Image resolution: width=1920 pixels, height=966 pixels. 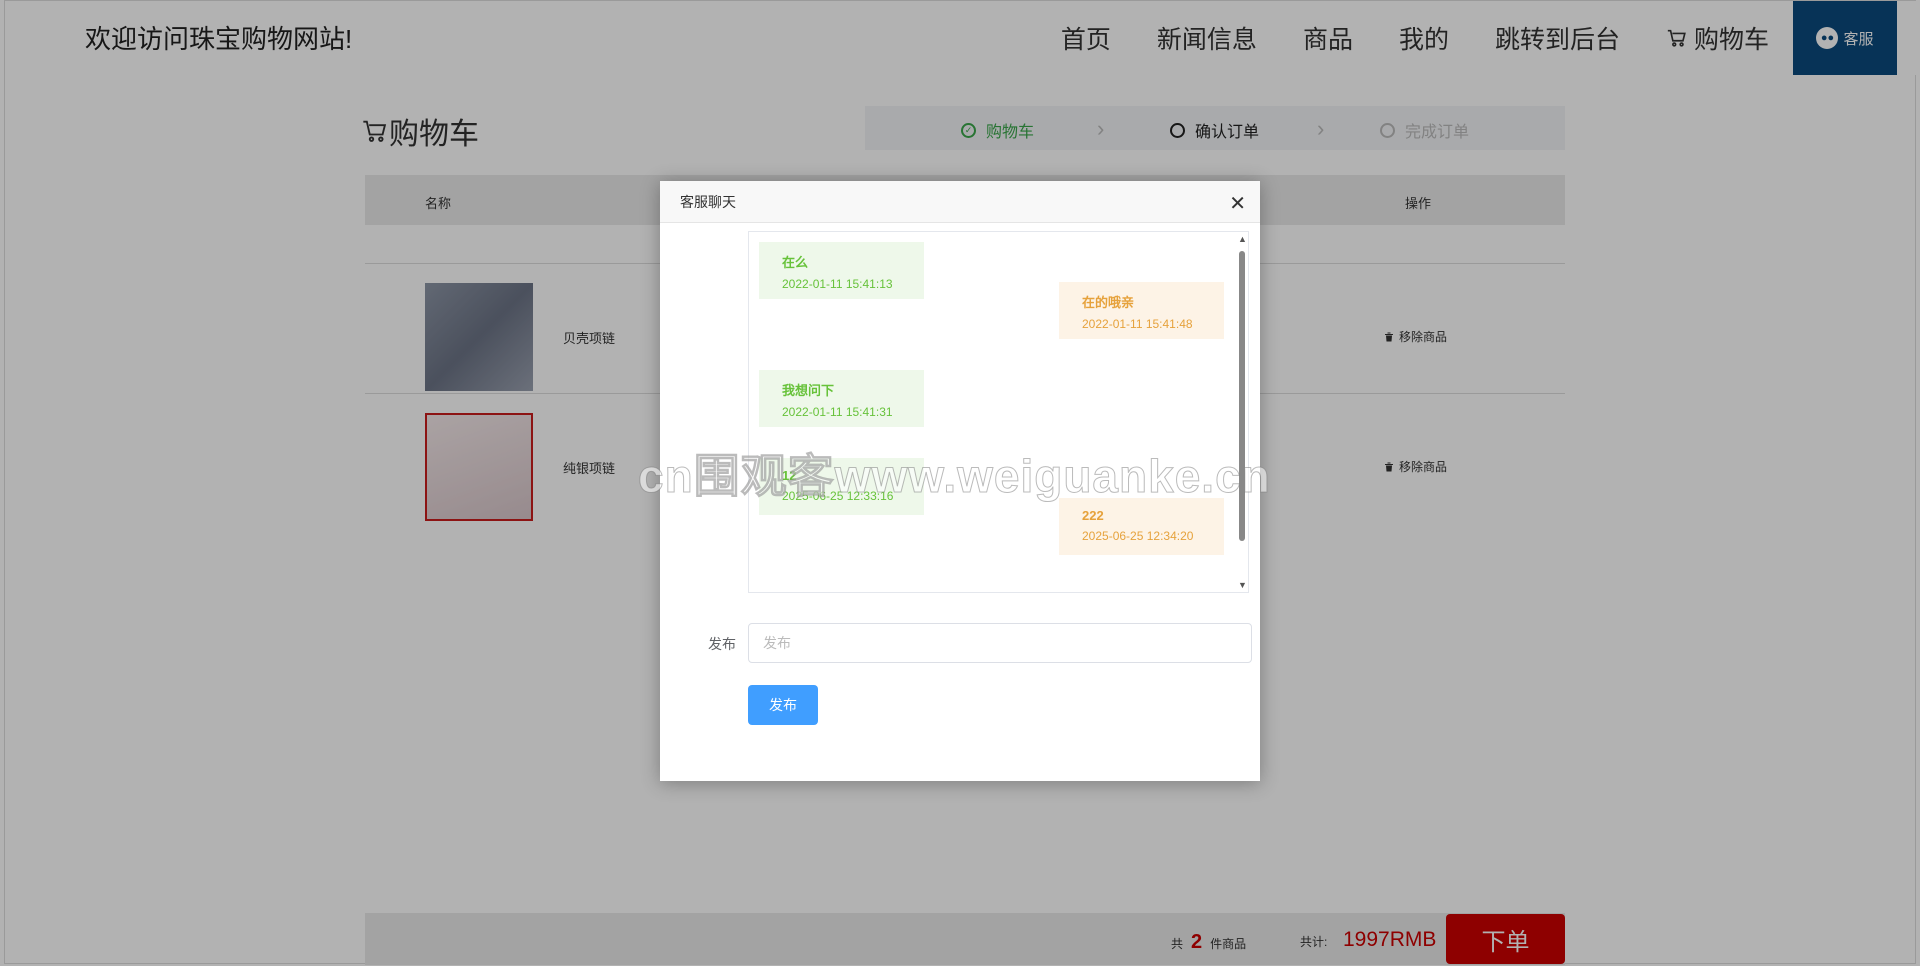 I want to click on dialog-title: 客服聊天, so click(x=708, y=201).